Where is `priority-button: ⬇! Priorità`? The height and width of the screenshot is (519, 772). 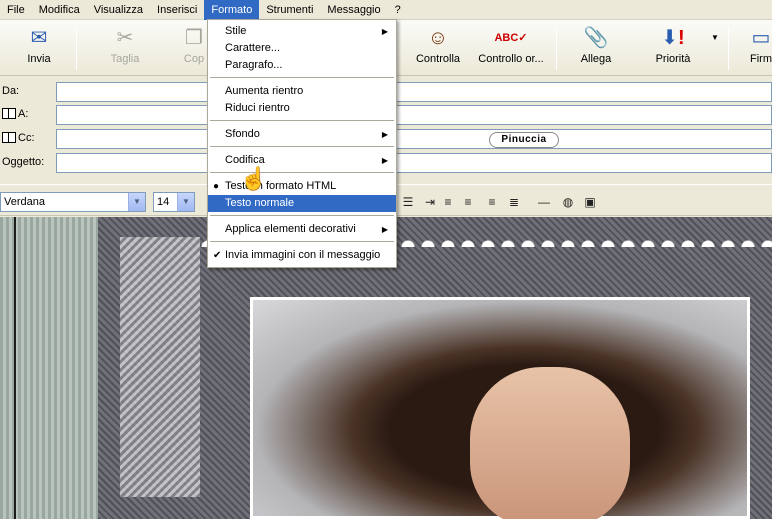
priority-button: ⬇! Priorità is located at coordinates (673, 48).